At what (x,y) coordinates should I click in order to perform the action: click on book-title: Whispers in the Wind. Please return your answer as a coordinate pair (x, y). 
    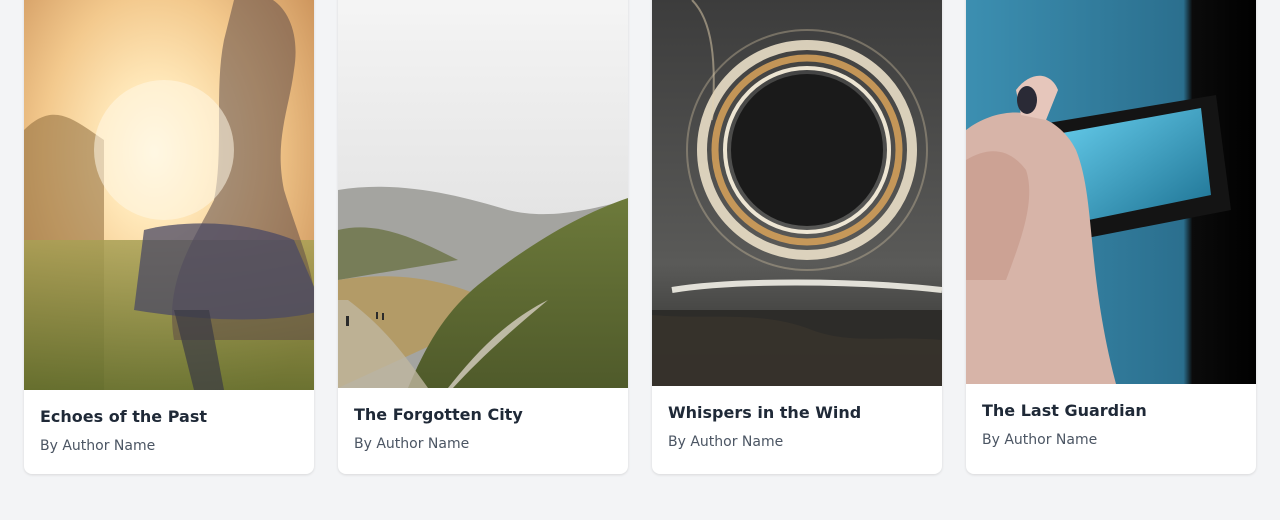
    Looking at the image, I should click on (797, 413).